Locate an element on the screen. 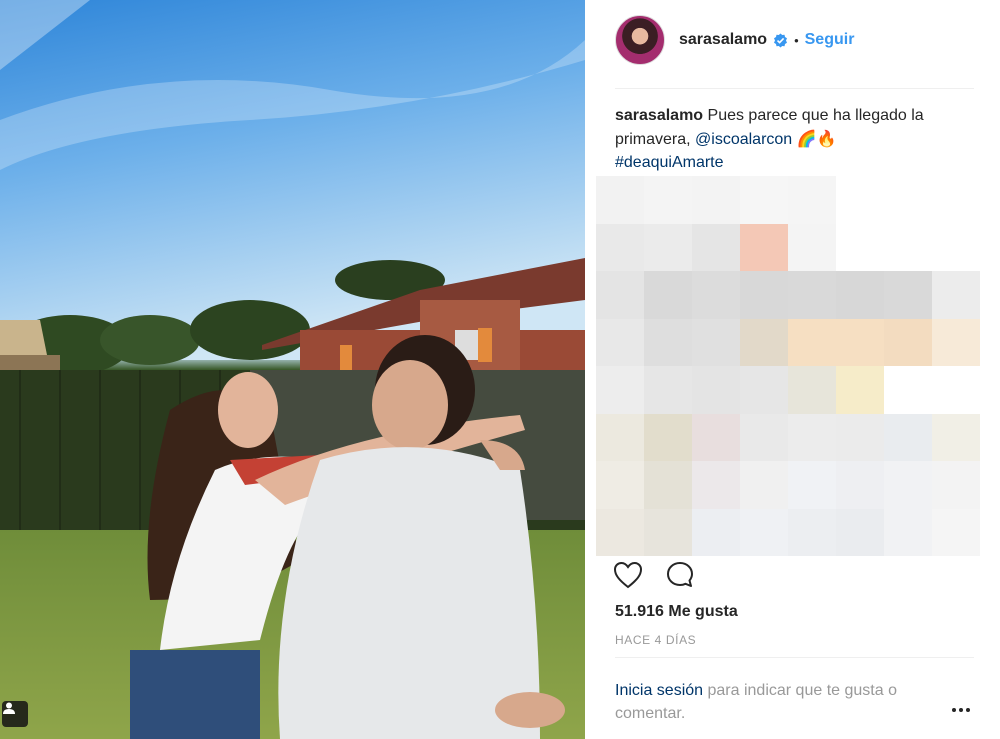 This screenshot has width=1000, height=739. follow-button: Seguir is located at coordinates (830, 40).